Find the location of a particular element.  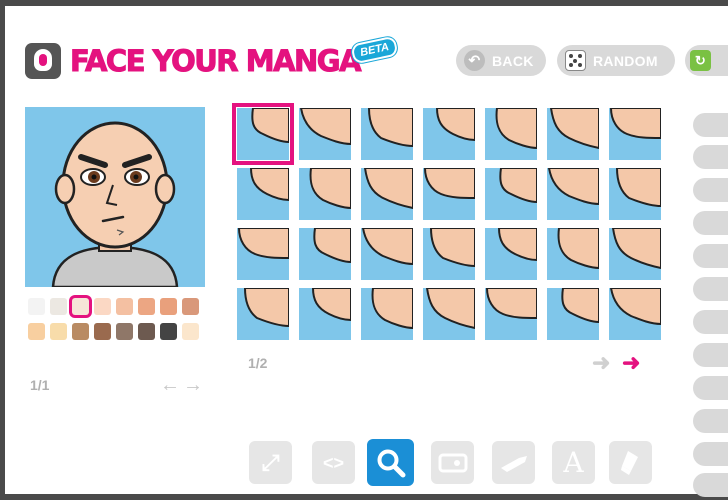

brush-icon is located at coordinates (513, 463).